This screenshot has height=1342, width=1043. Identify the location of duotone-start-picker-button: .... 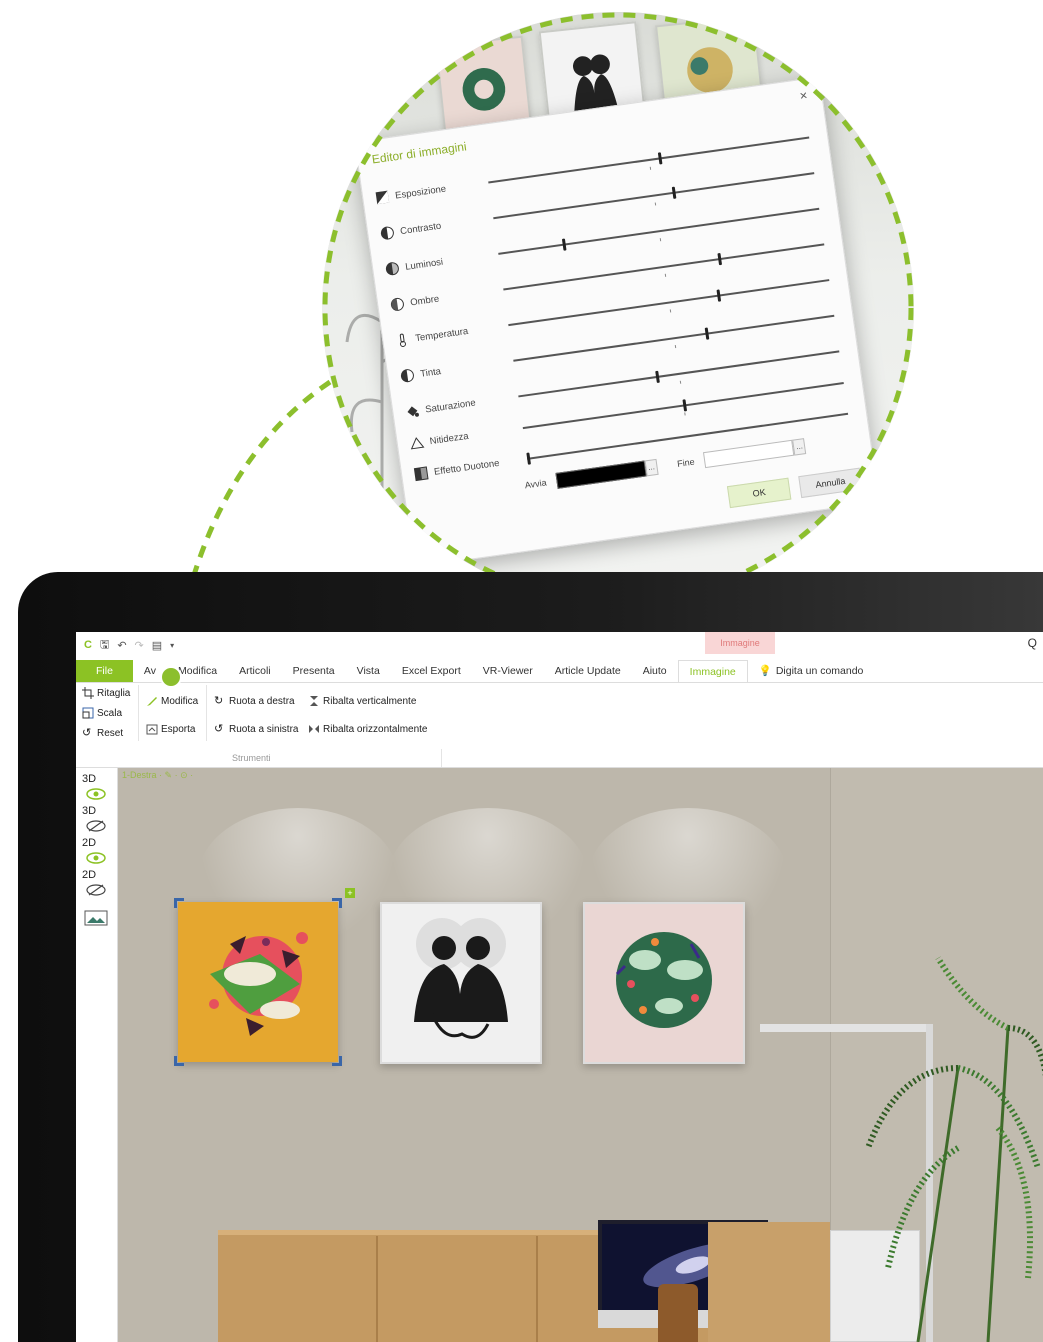
(651, 467).